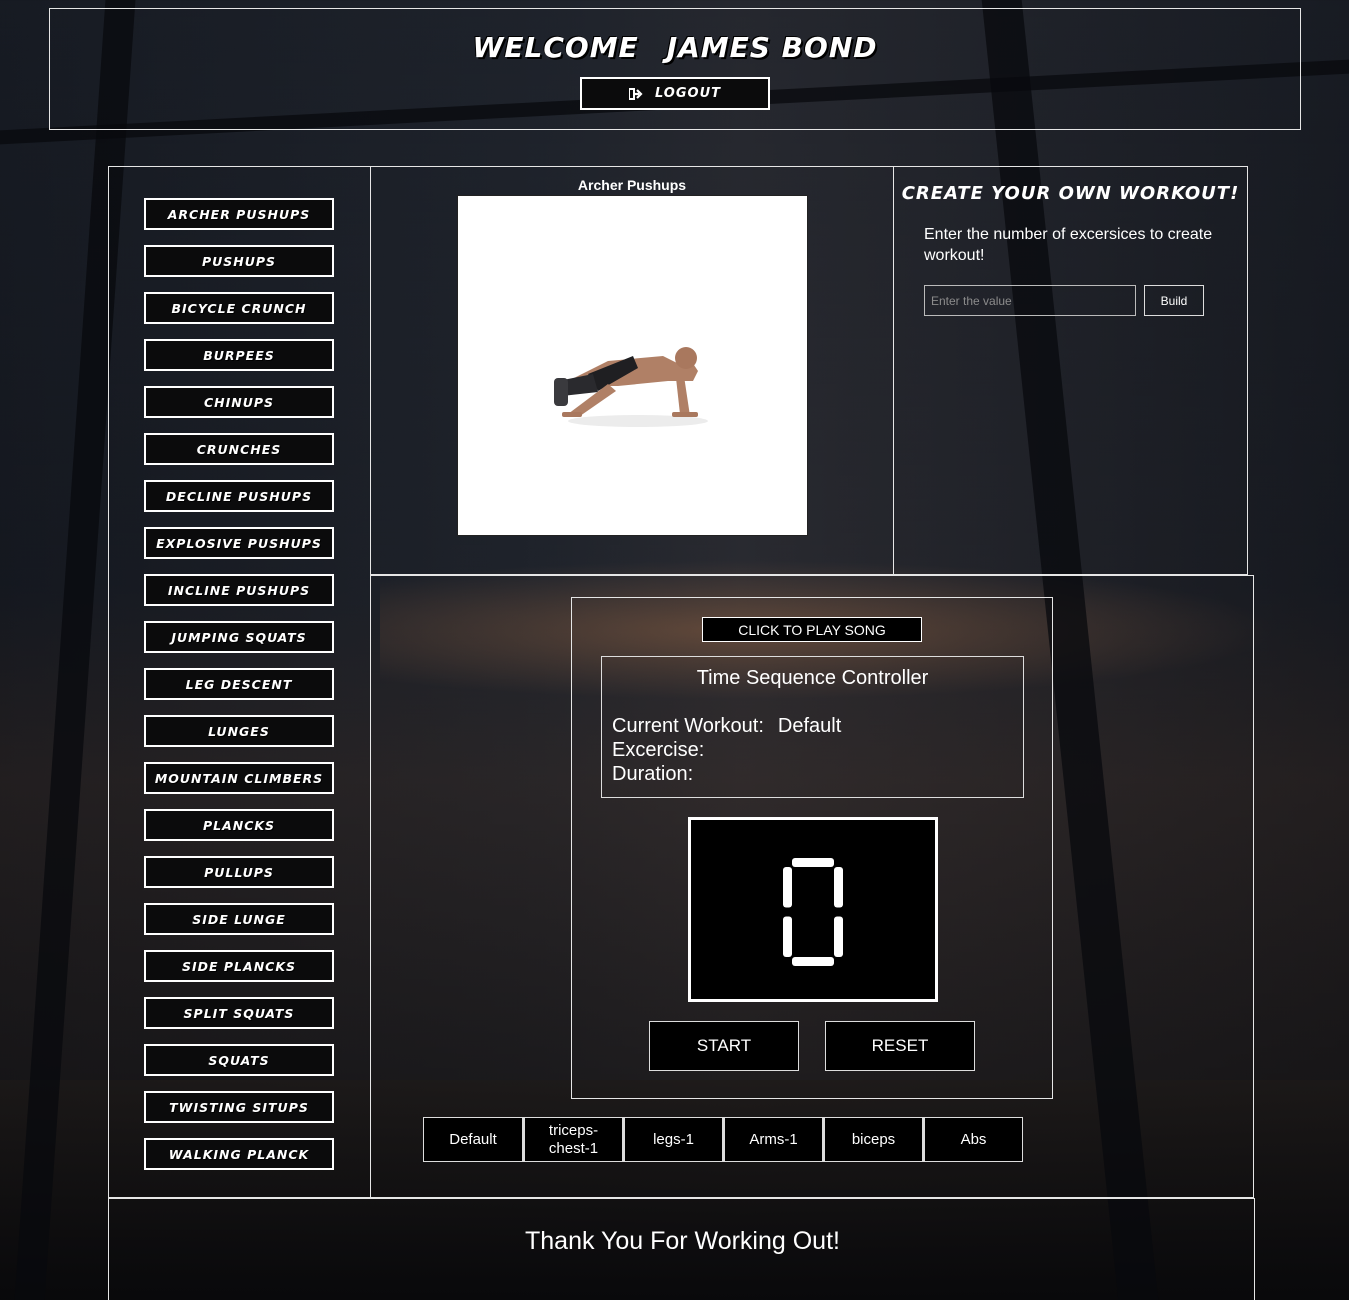 This screenshot has height=1300, width=1349. Describe the element at coordinates (812, 678) in the screenshot. I see `sequence-title: Time Sequence Controller` at that location.